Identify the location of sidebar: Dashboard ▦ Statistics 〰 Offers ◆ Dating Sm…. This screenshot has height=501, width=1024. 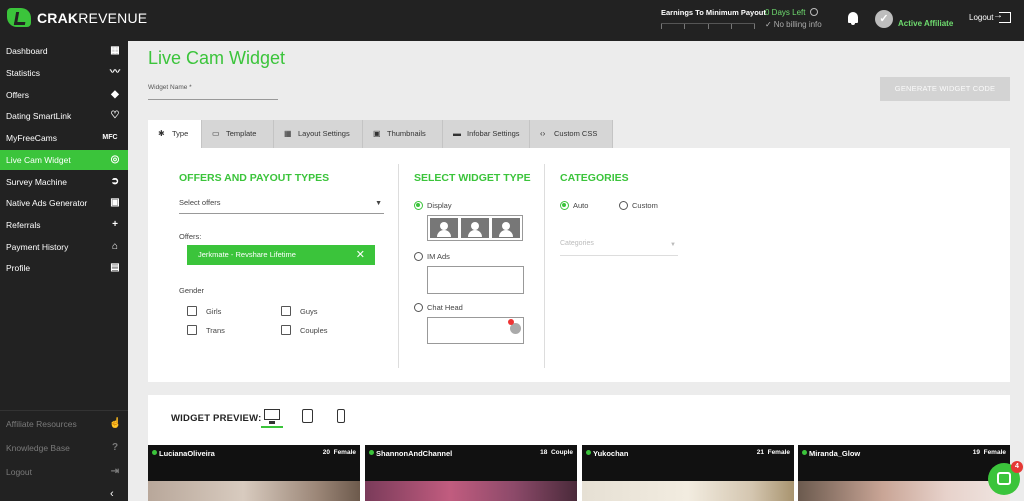
(64, 271).